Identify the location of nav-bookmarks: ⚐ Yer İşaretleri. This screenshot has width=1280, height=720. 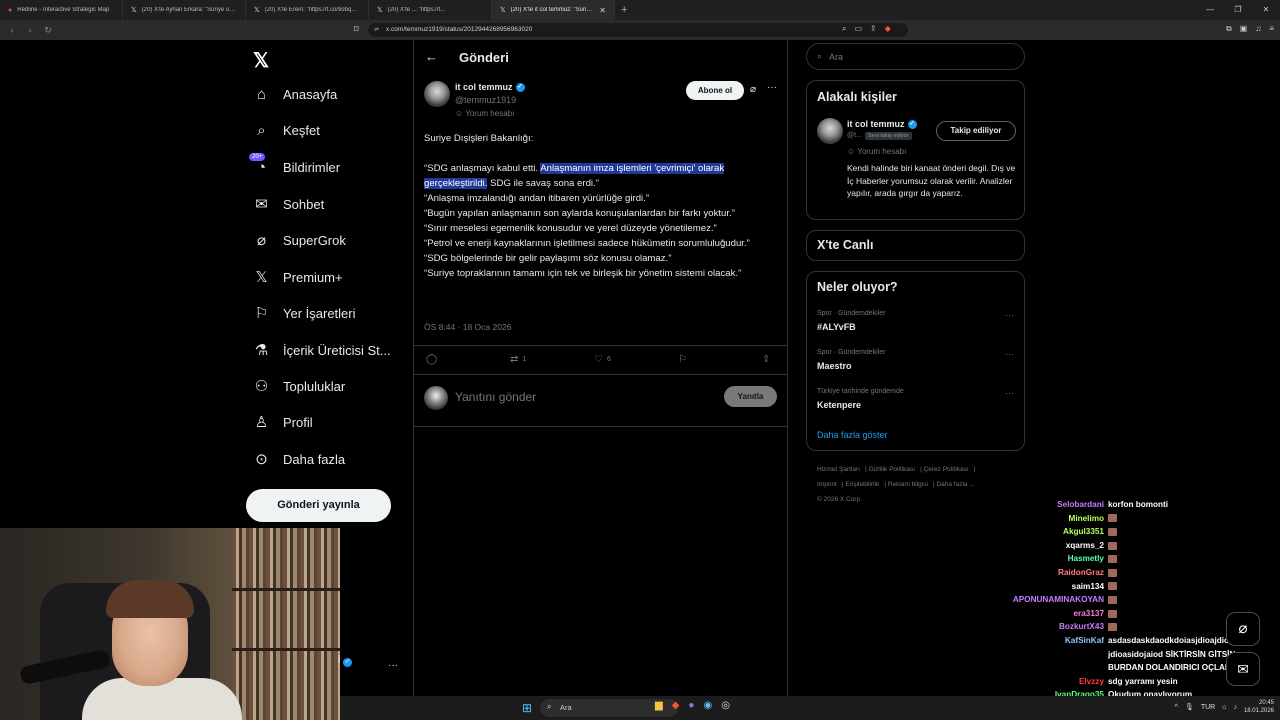
(304, 313).